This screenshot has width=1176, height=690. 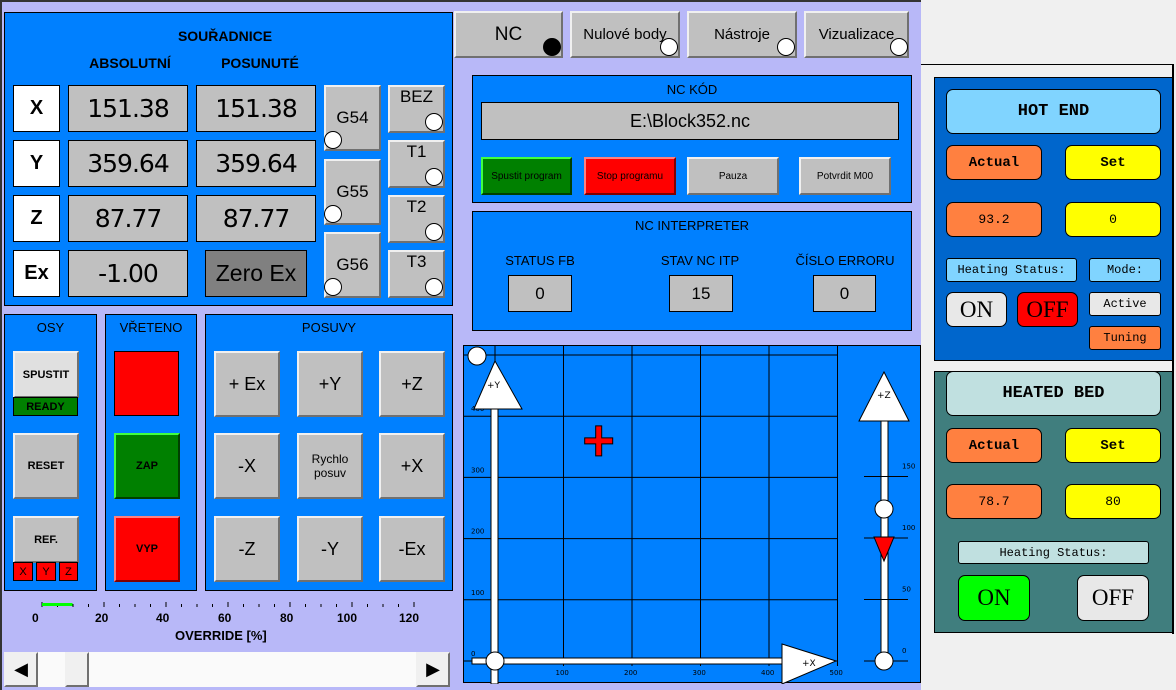 What do you see at coordinates (433, 669) in the screenshot?
I see `scroll-right-arrow-icon: ▶` at bounding box center [433, 669].